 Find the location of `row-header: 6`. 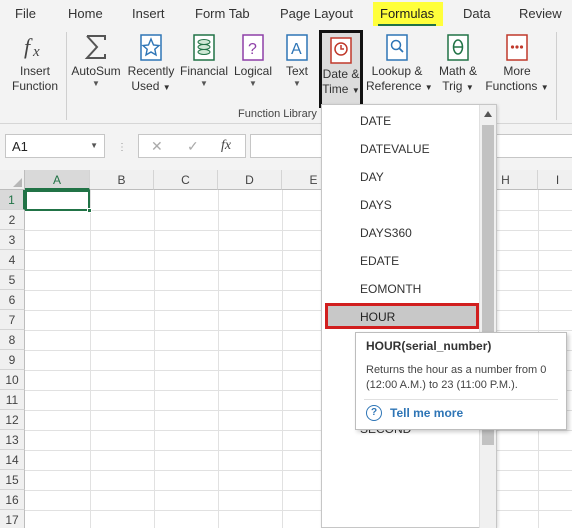

row-header: 6 is located at coordinates (12, 300).